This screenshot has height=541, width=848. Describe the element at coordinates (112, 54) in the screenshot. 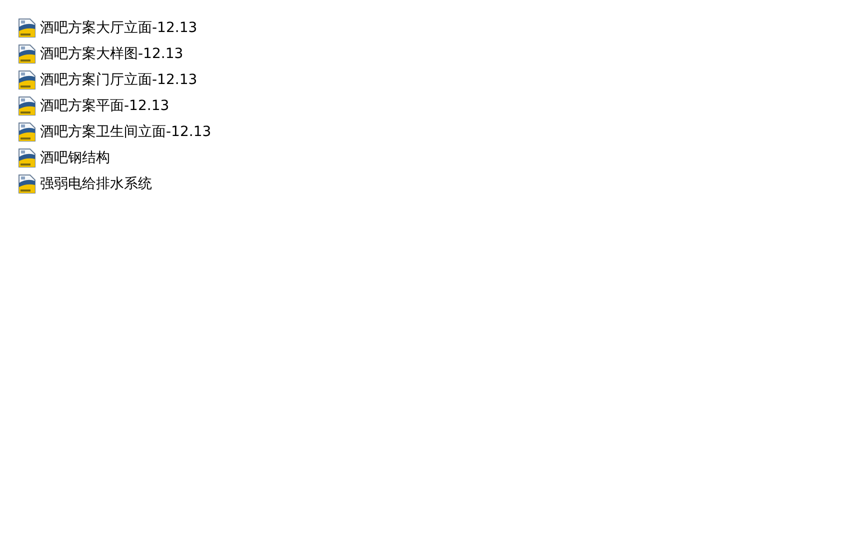

I see `file-name: 酒吧方案大样图-12.13` at that location.